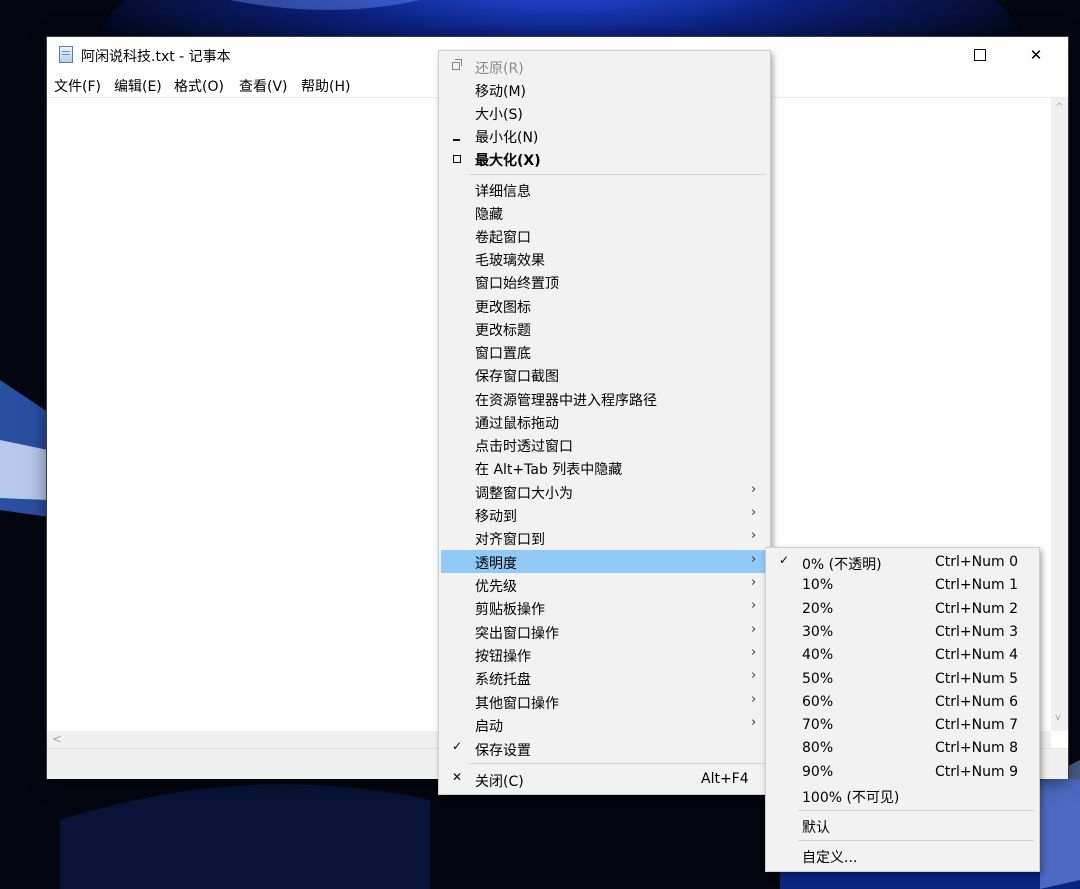 The height and width of the screenshot is (889, 1080). What do you see at coordinates (604, 631) in the screenshot?
I see `menu-item-highlight-window: 突出窗口操作 ›` at bounding box center [604, 631].